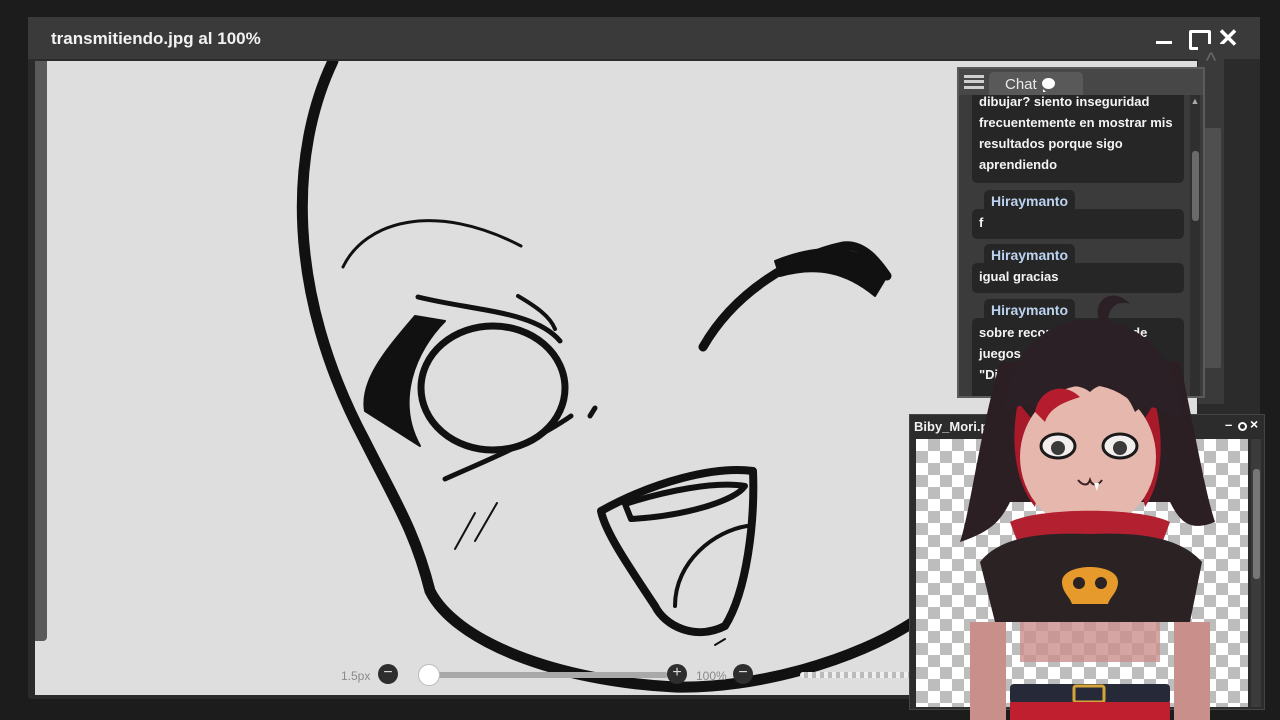 The height and width of the screenshot is (720, 1280). I want to click on image-scrollbar, so click(1256, 573).